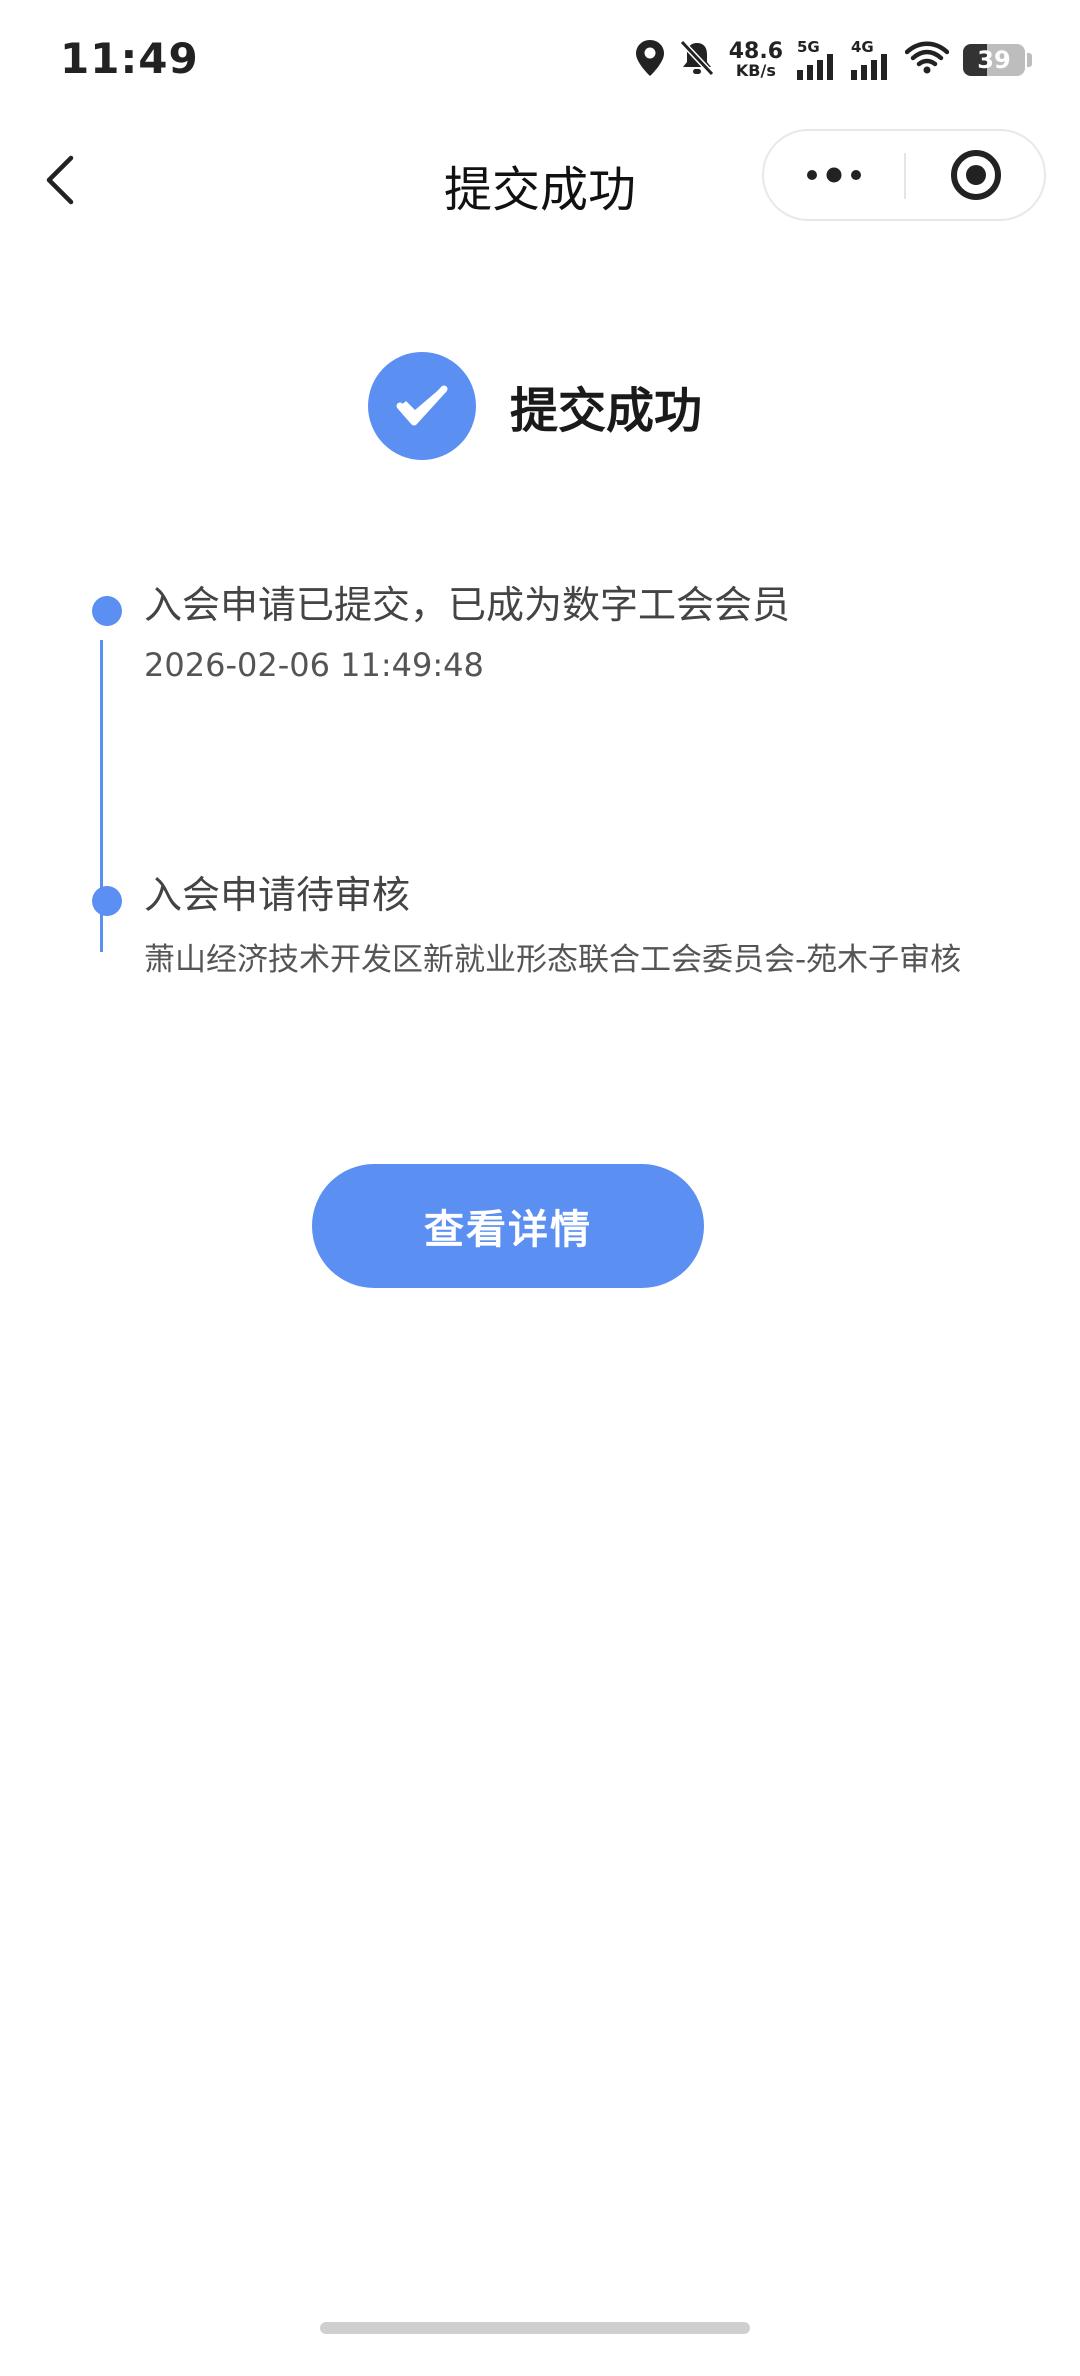  Describe the element at coordinates (277, 895) in the screenshot. I see `timeline-item-title: 入会申请待审核` at that location.